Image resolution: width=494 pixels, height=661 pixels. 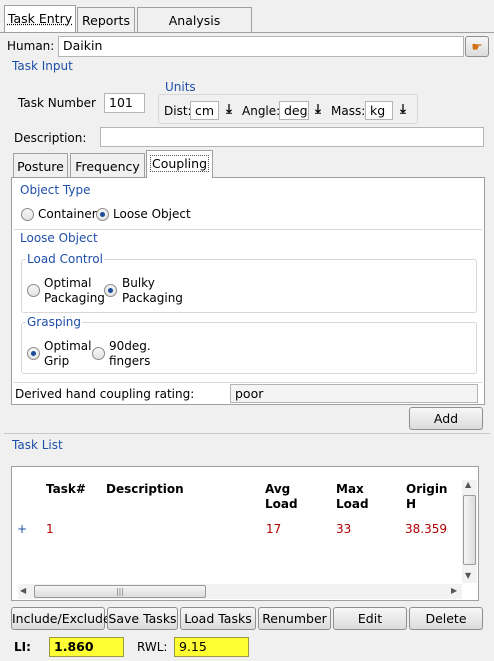 I want to click on task-input-title: Task Input, so click(x=42, y=66).